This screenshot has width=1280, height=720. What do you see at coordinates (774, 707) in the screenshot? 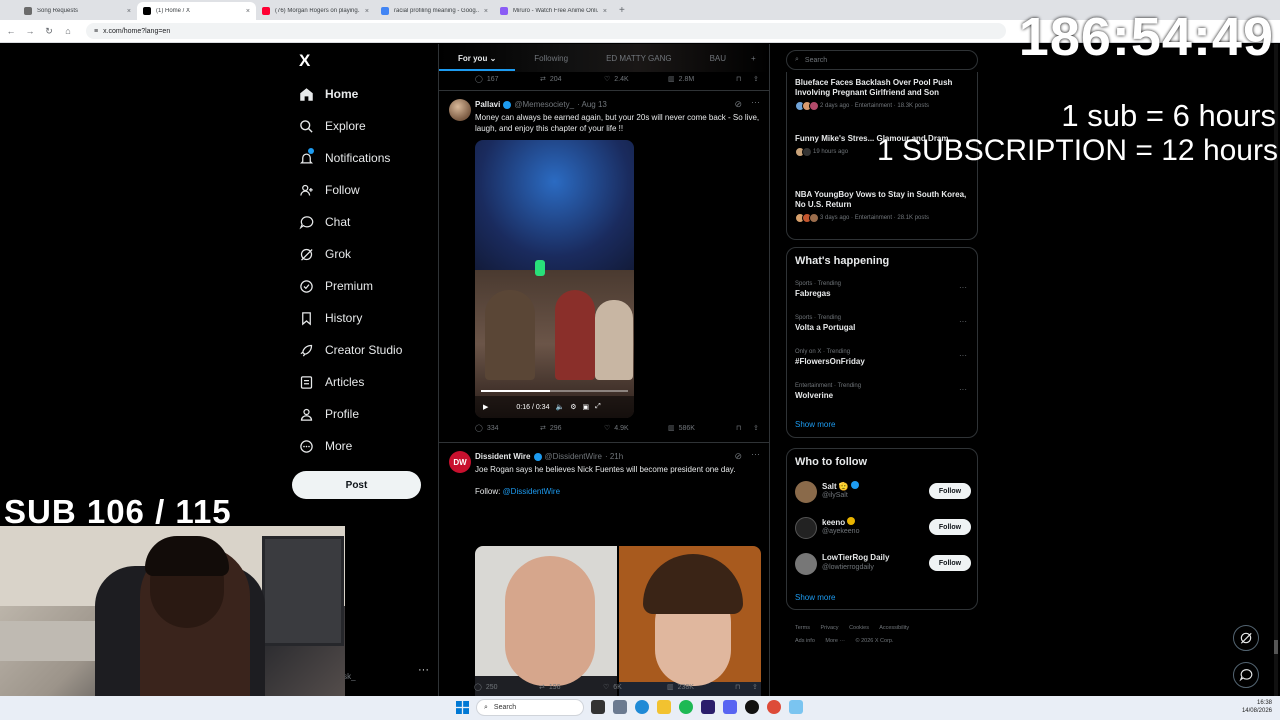
I see `chrome-icon` at bounding box center [774, 707].